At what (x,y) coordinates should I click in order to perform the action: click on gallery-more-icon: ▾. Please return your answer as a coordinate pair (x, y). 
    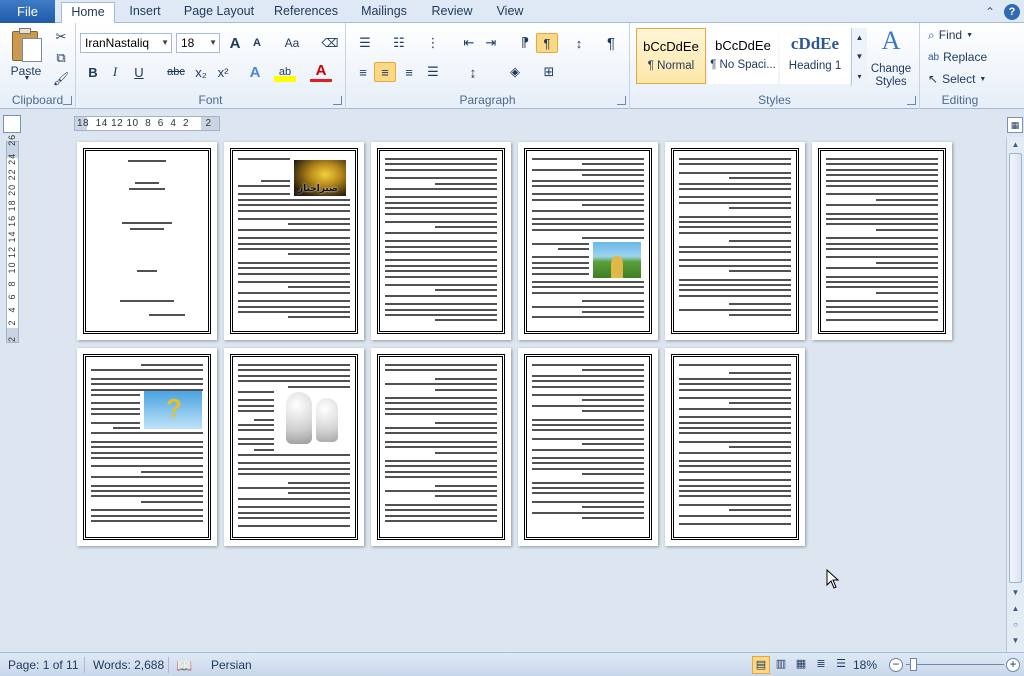
    Looking at the image, I should click on (859, 76).